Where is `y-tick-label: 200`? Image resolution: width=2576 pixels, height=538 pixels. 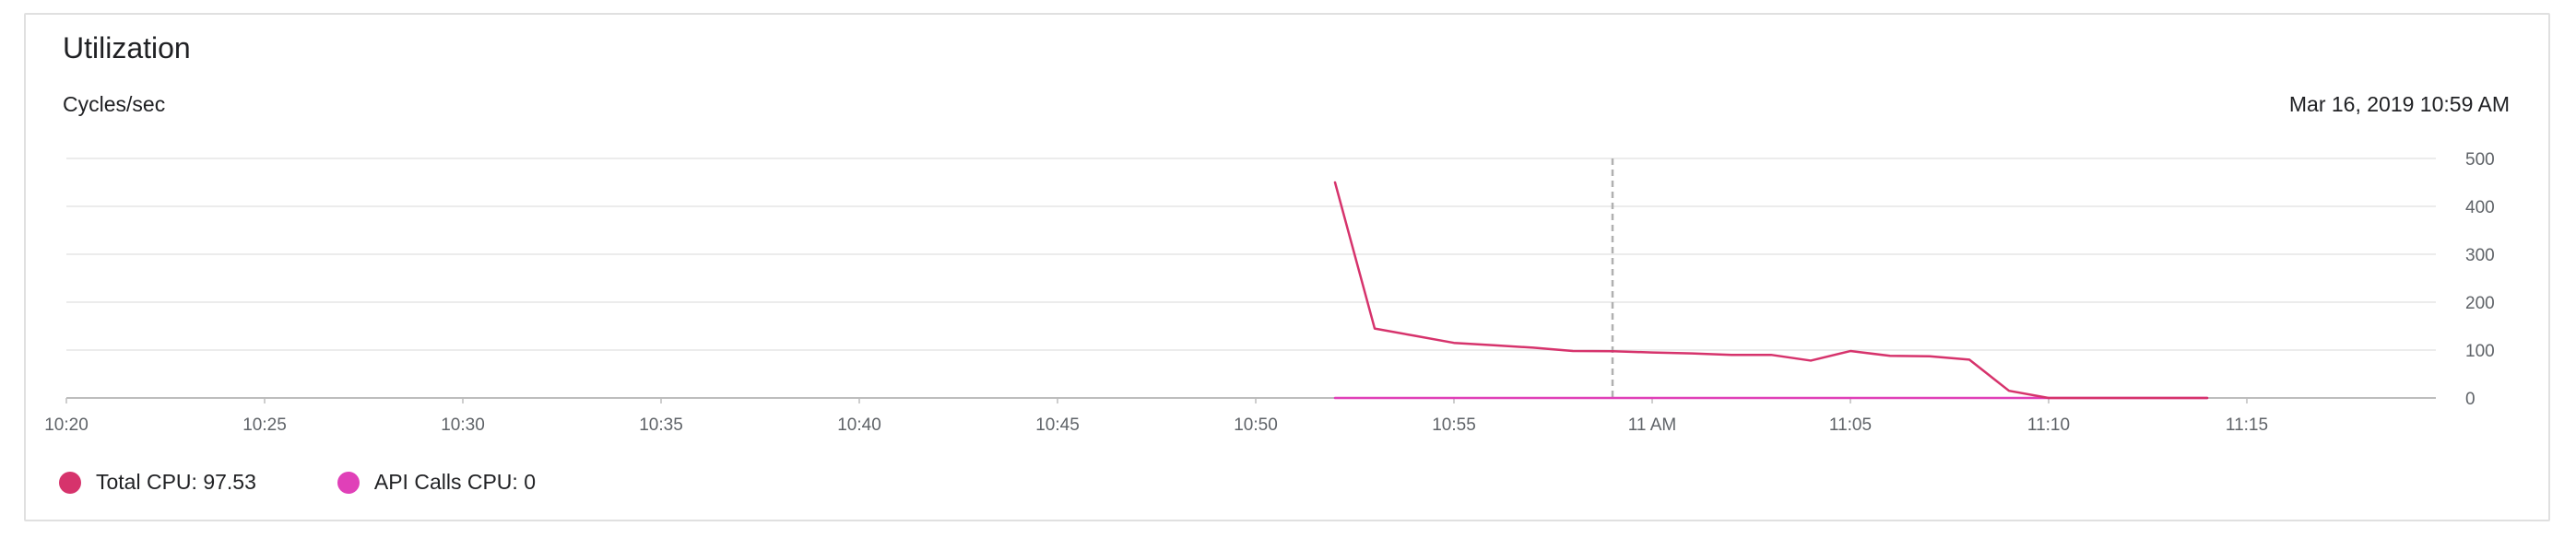 y-tick-label: 200 is located at coordinates (2480, 303).